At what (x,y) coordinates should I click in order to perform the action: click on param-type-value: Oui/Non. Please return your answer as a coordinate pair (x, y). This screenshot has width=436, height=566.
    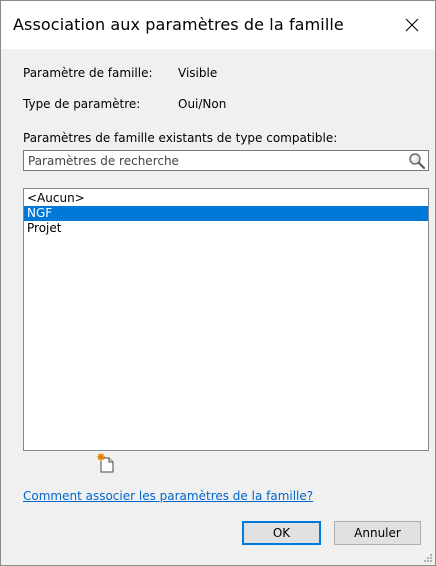
    Looking at the image, I should click on (202, 104).